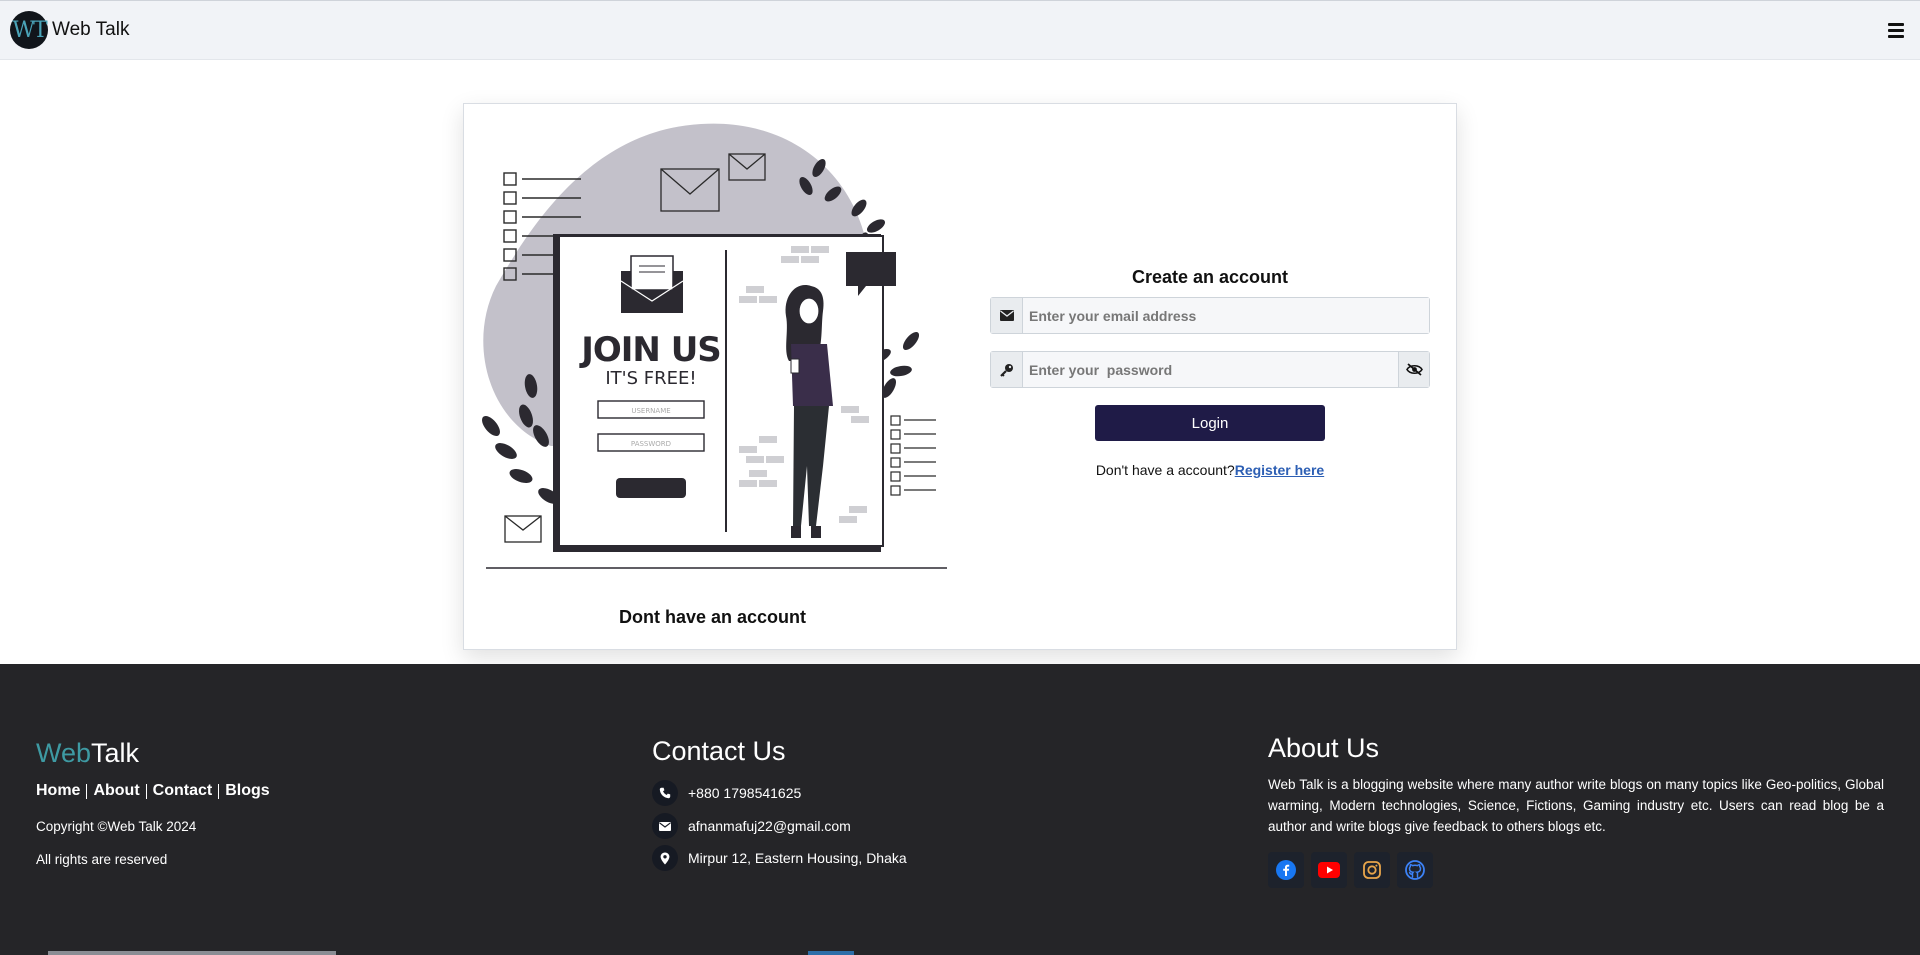 Image resolution: width=1920 pixels, height=955 pixels. I want to click on svg-text: PASSWORD, so click(651, 444).